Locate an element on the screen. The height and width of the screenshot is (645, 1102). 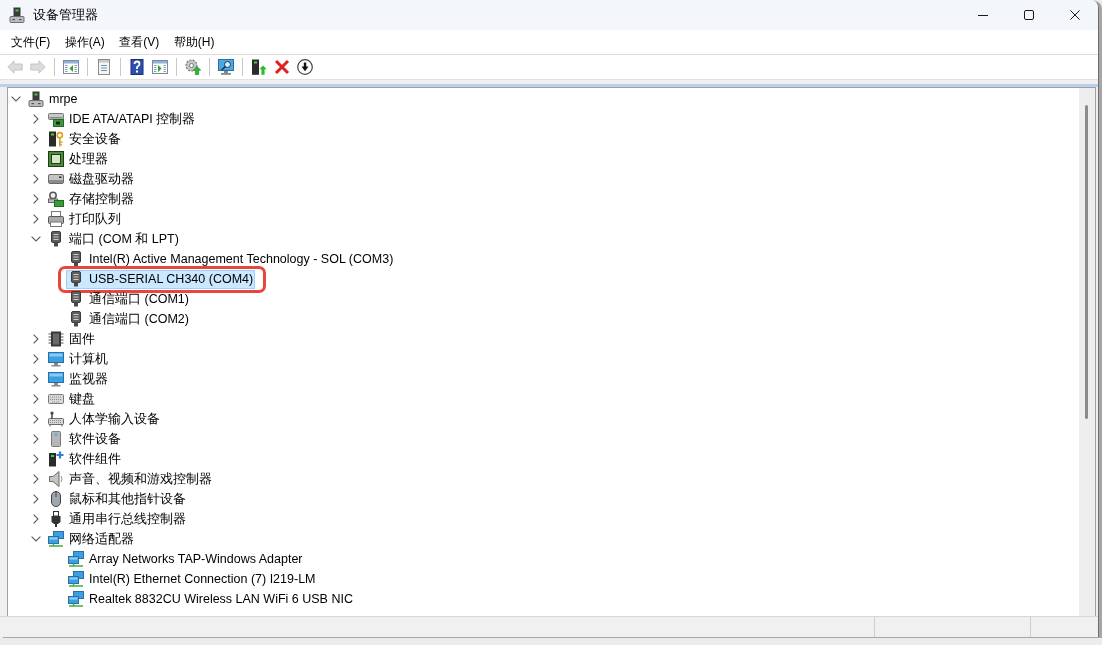
tree-item: 监视器 is located at coordinates (78, 379).